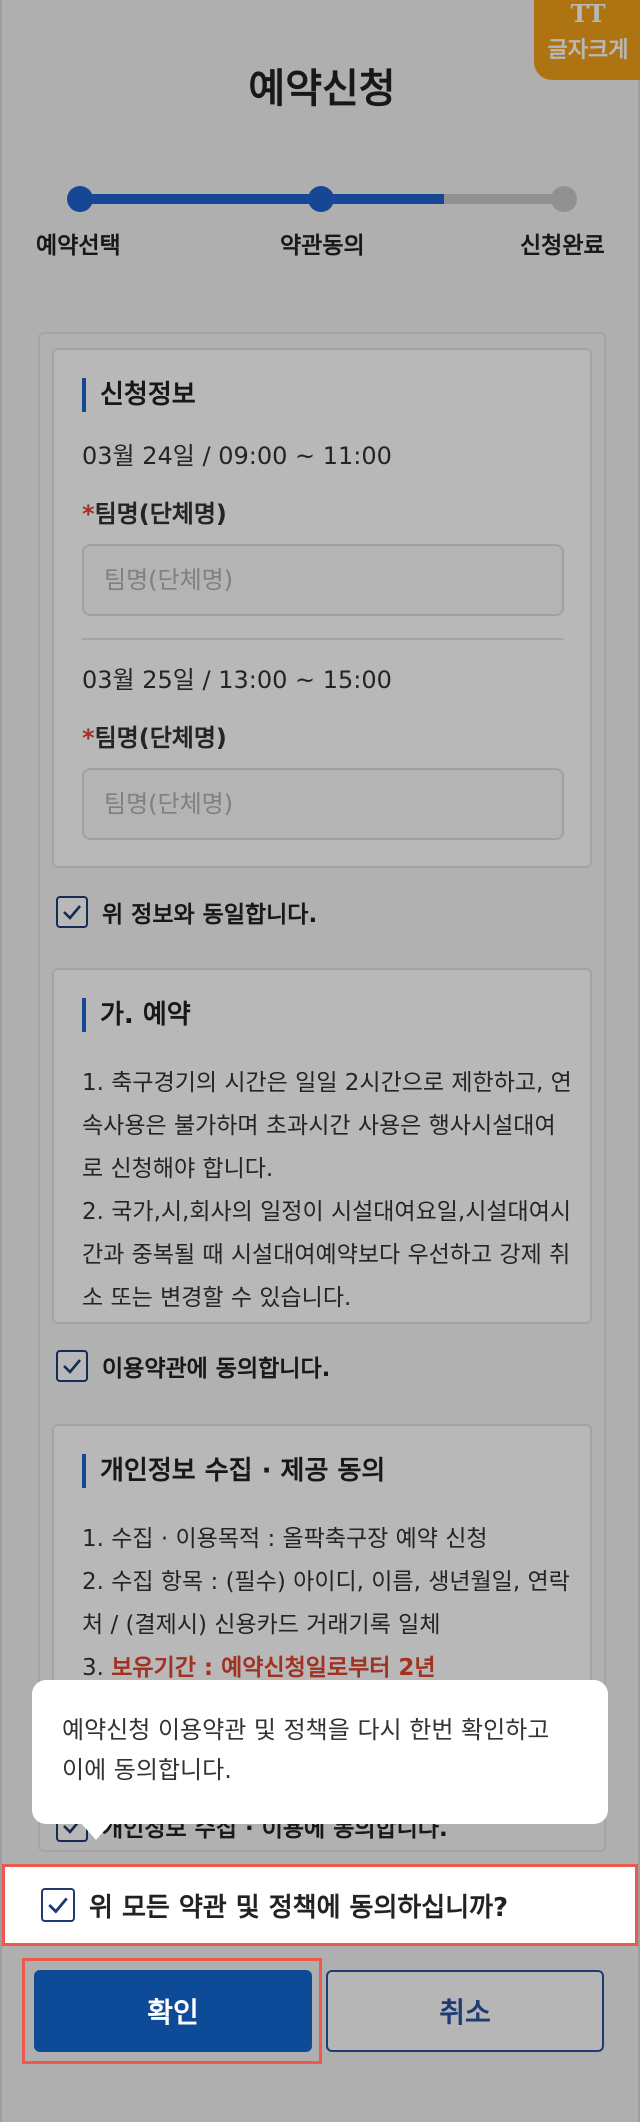 Image resolution: width=640 pixels, height=2122 pixels. I want to click on terms-line: 소 또는 변경할 수 있습니다., so click(217, 1298).